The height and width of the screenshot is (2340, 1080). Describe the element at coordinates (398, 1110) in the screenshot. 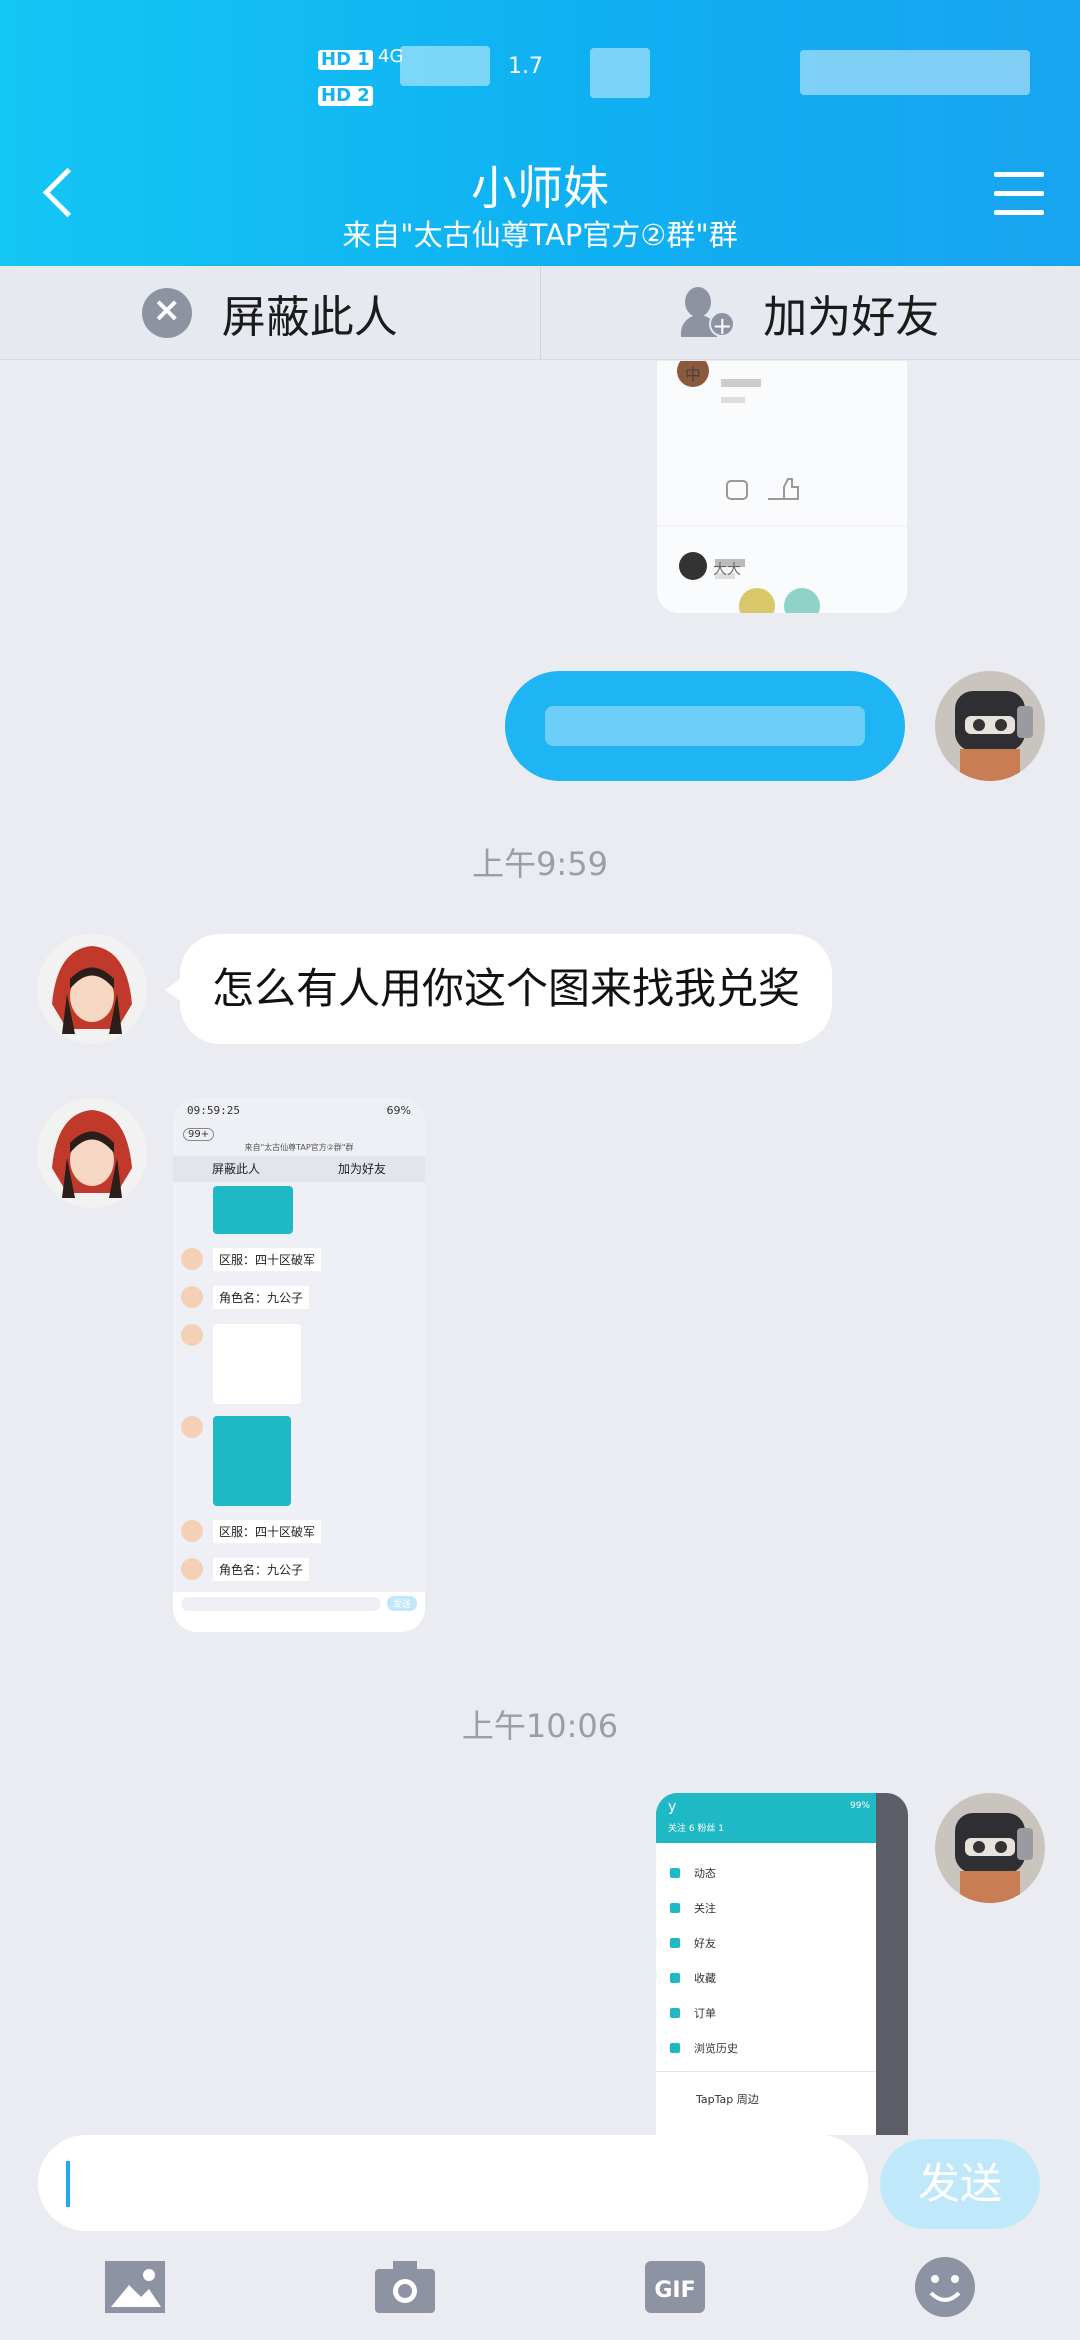

I see `shot-battery: 69%` at that location.